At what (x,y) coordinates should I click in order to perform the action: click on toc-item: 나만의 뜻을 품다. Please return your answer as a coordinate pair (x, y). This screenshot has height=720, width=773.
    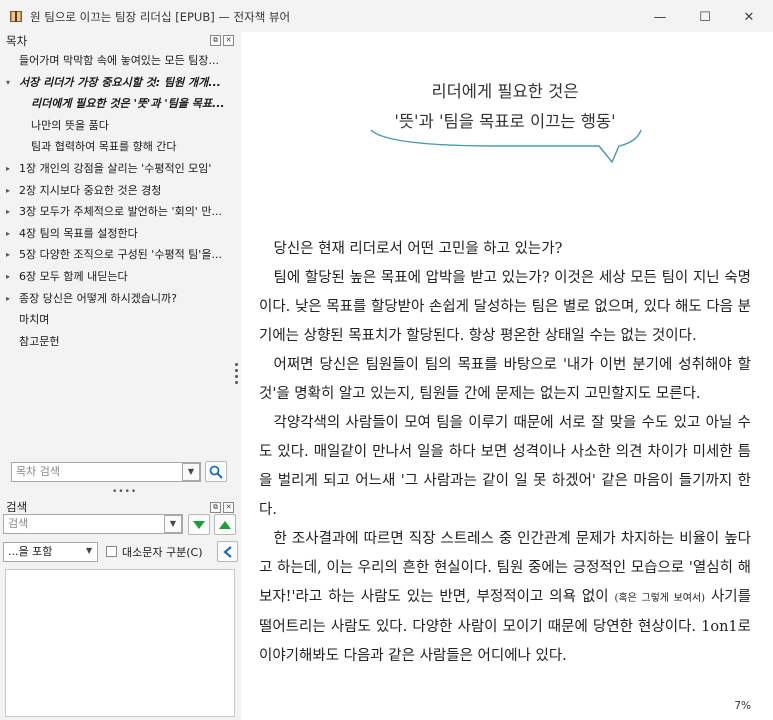
    Looking at the image, I should click on (120, 126).